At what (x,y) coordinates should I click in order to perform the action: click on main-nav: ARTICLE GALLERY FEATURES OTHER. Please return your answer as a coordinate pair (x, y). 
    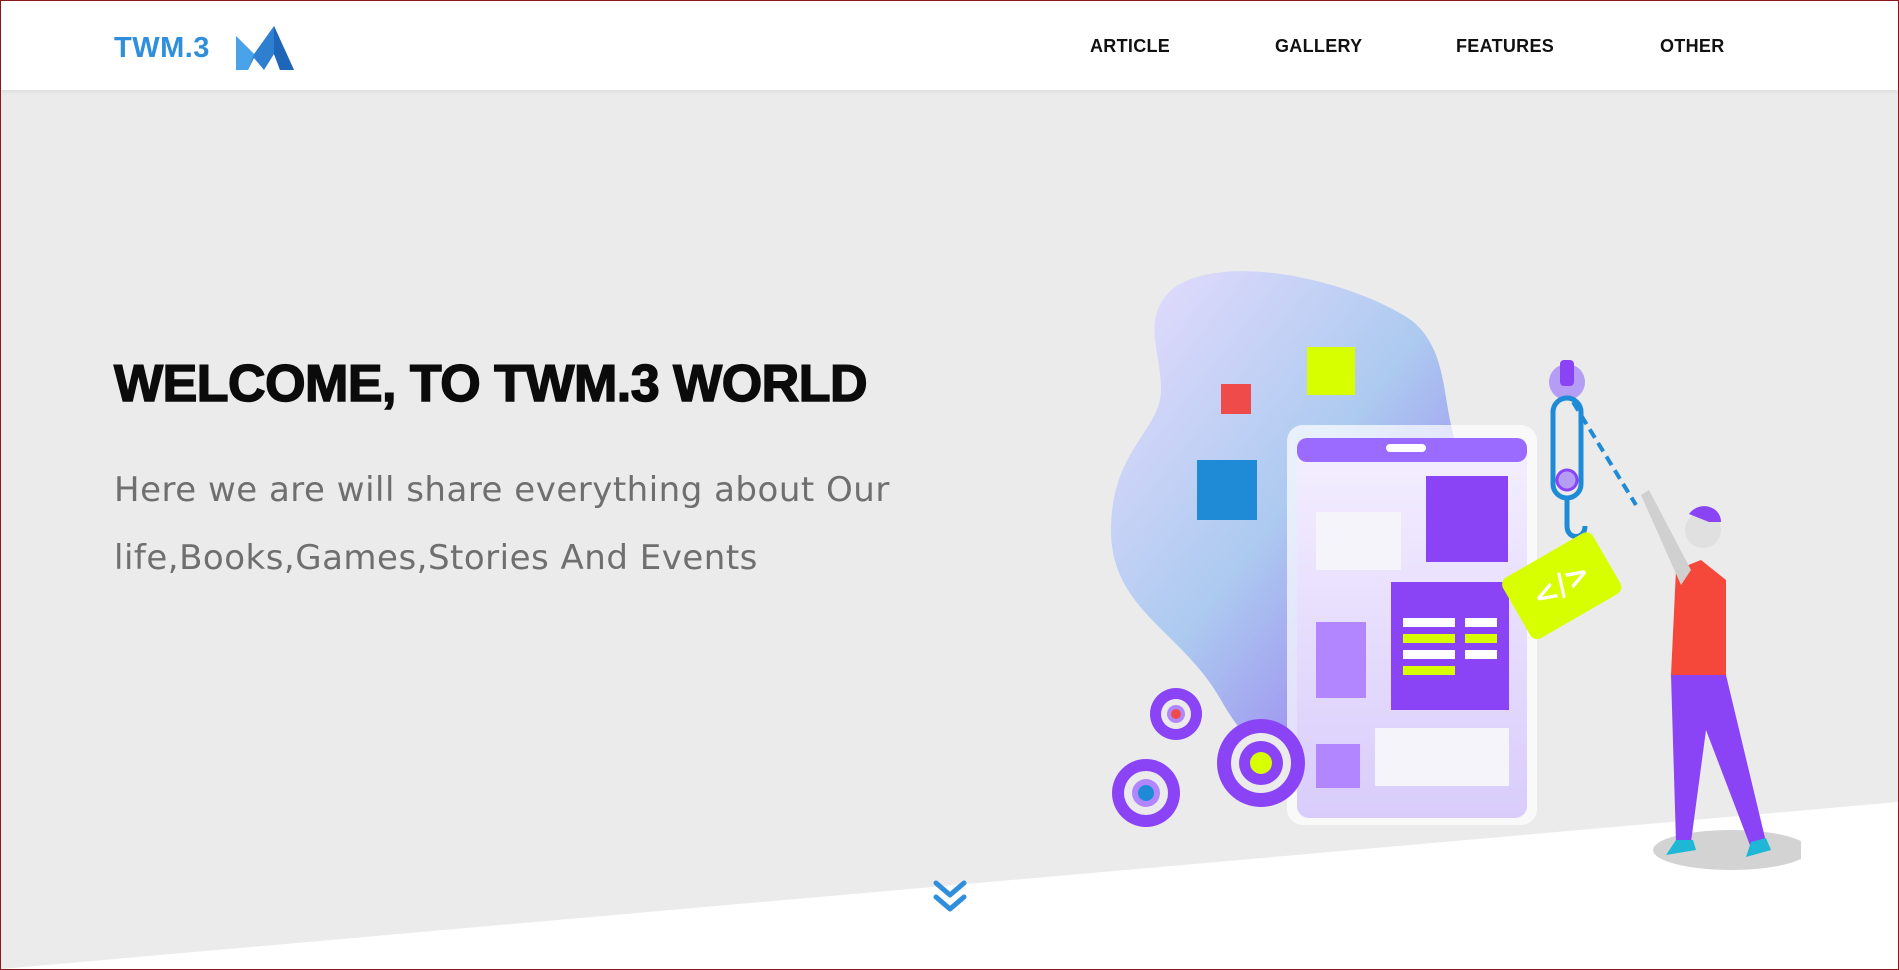
    Looking at the image, I should click on (949, 45).